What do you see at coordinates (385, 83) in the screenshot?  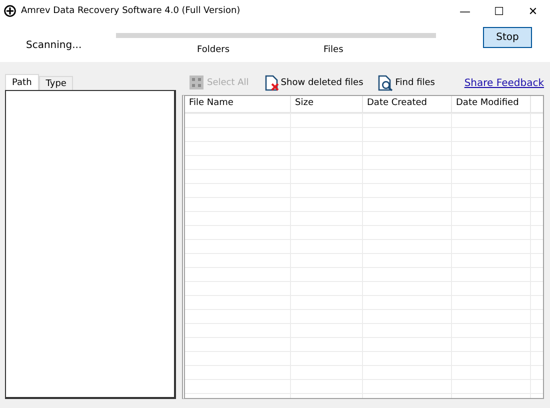 I see `file-search-icon` at bounding box center [385, 83].